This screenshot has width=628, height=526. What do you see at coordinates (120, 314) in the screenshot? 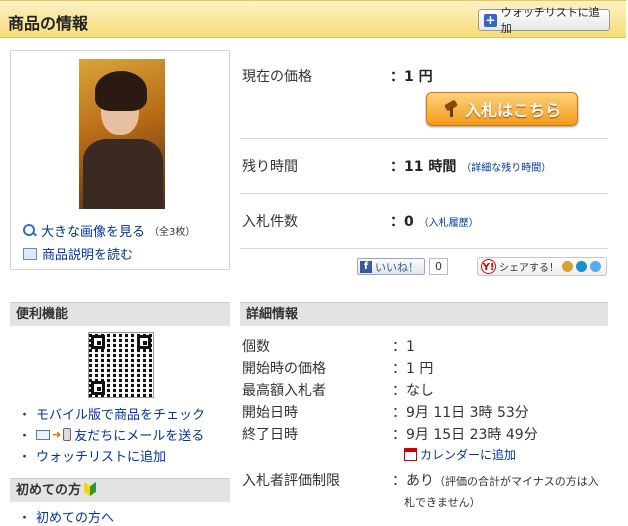
I see `convenience-header: 便利機能` at bounding box center [120, 314].